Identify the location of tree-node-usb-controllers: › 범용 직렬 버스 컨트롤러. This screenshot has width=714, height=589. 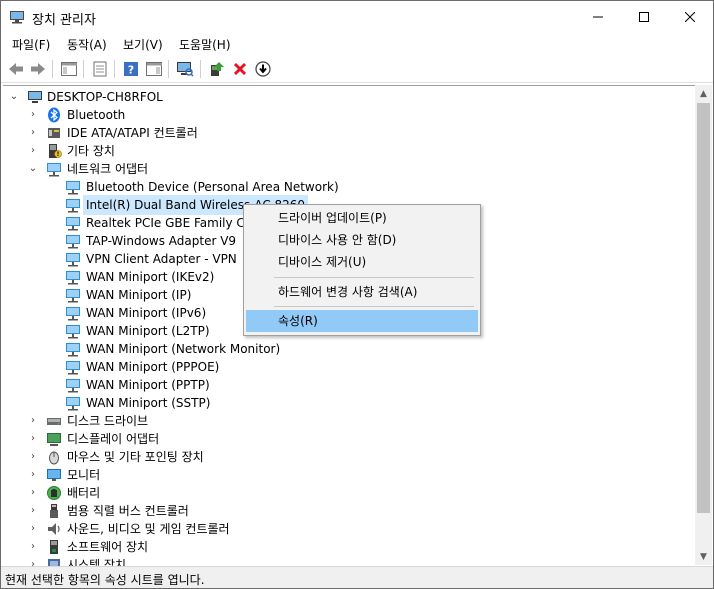
(348, 511).